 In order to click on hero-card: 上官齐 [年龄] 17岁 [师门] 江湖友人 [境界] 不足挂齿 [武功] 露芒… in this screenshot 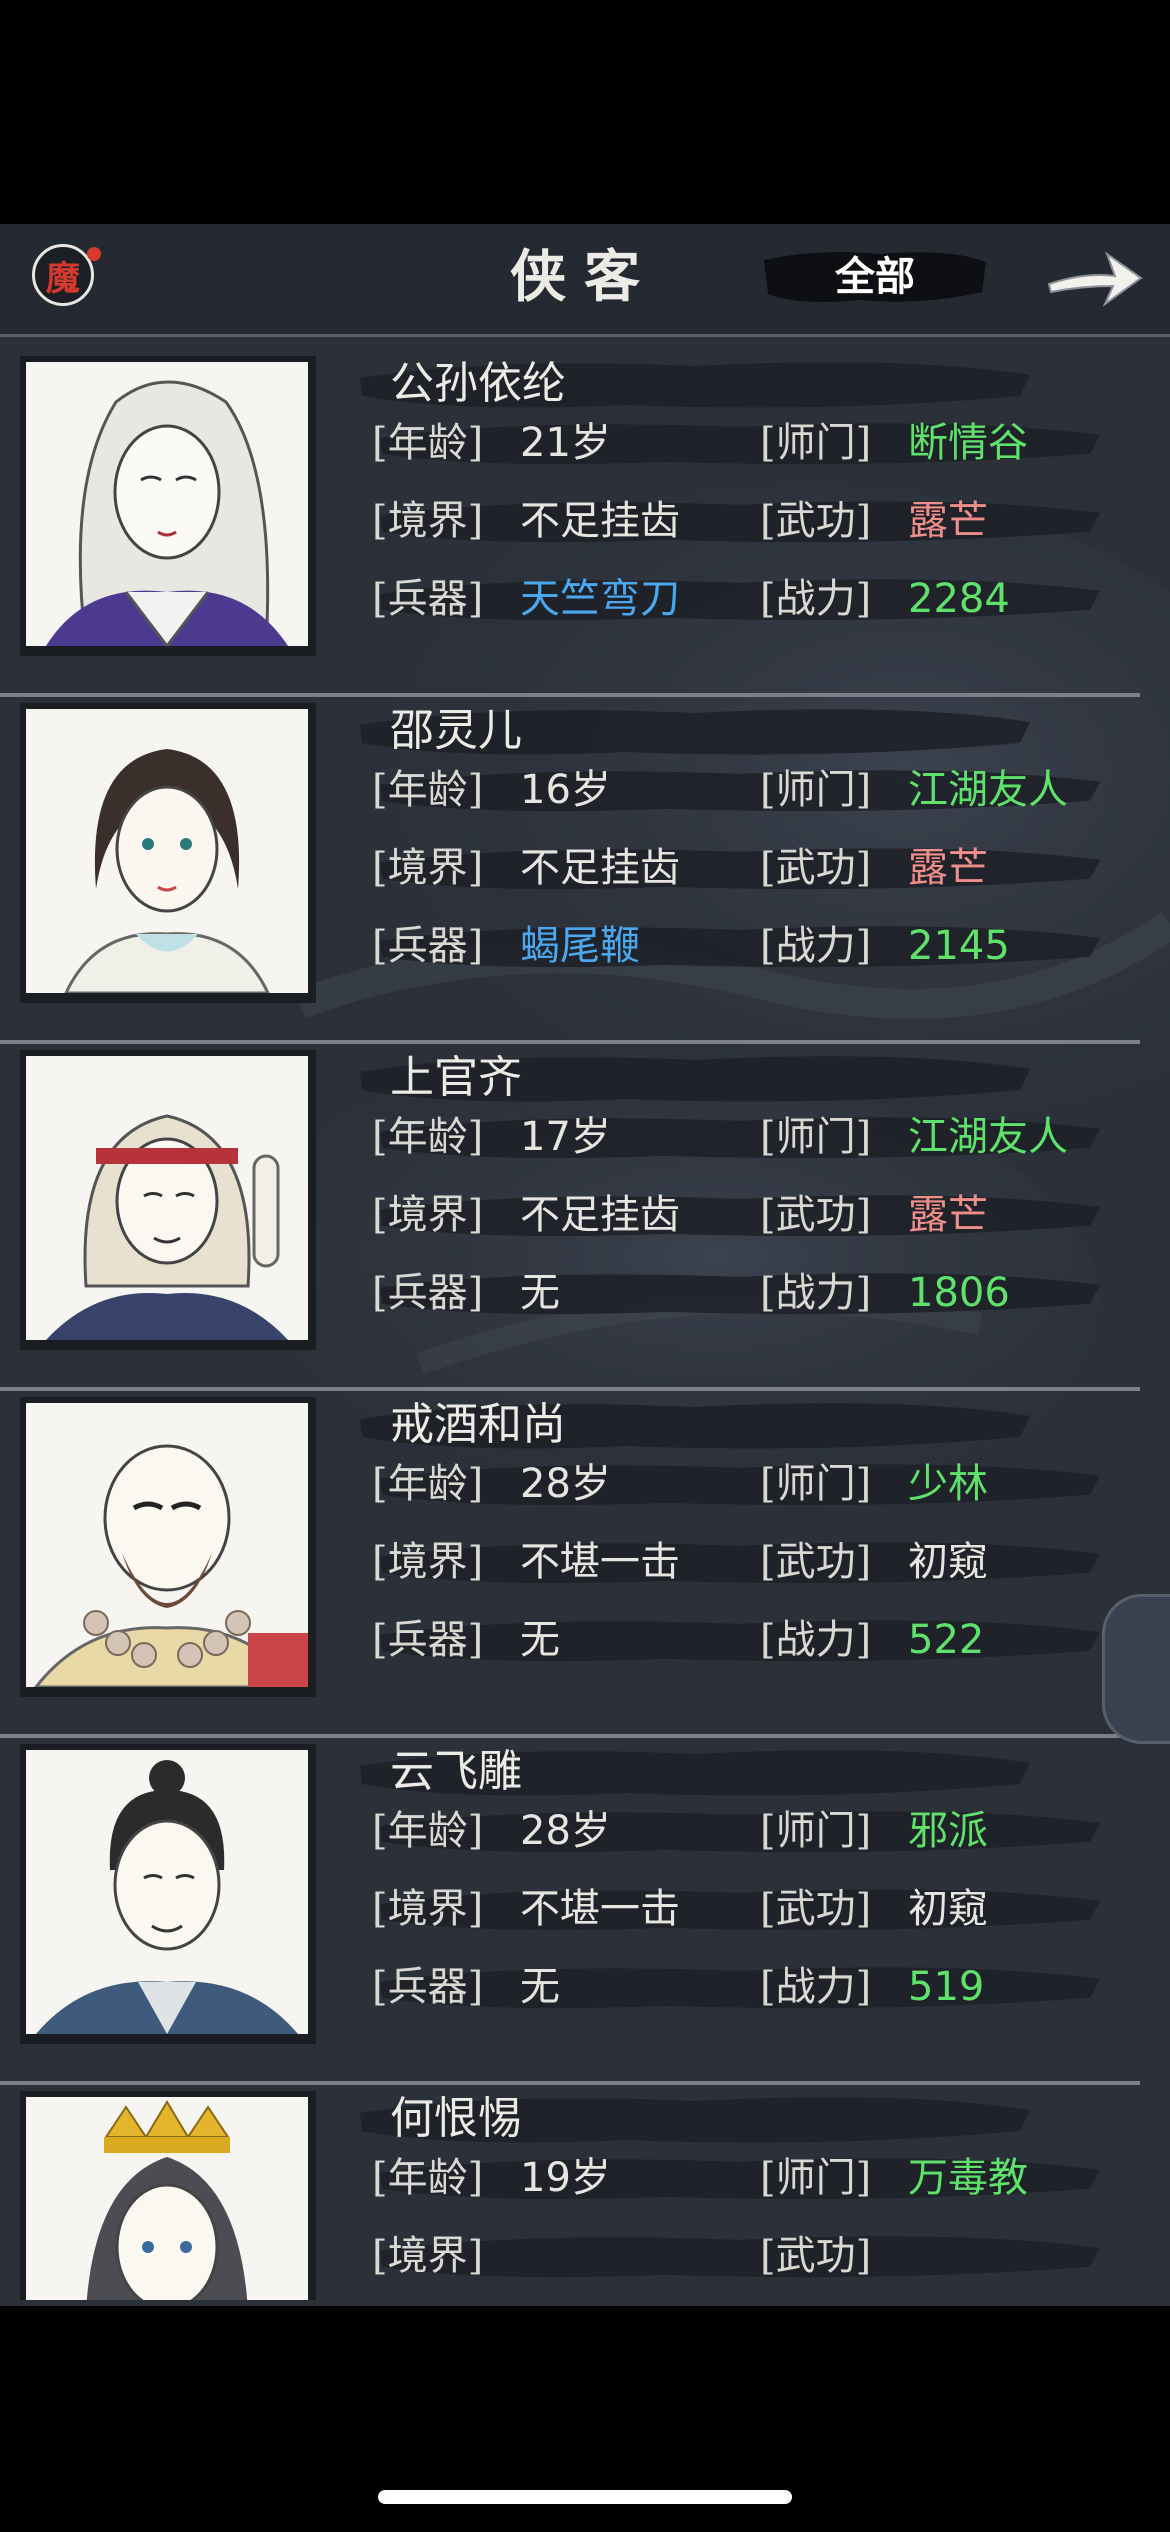, I will do `click(570, 1217)`.